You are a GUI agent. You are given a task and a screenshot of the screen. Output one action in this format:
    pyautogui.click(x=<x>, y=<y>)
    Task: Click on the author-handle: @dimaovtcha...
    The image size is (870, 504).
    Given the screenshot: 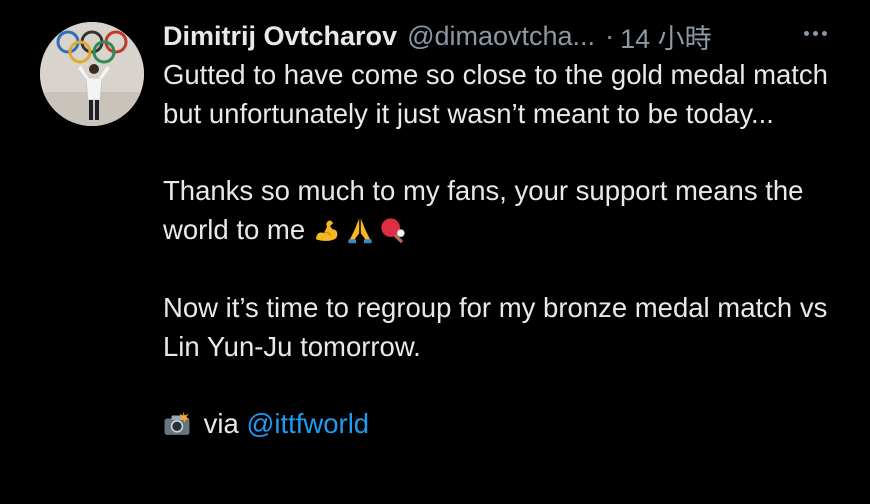 What is the action you would take?
    pyautogui.click(x=501, y=36)
    